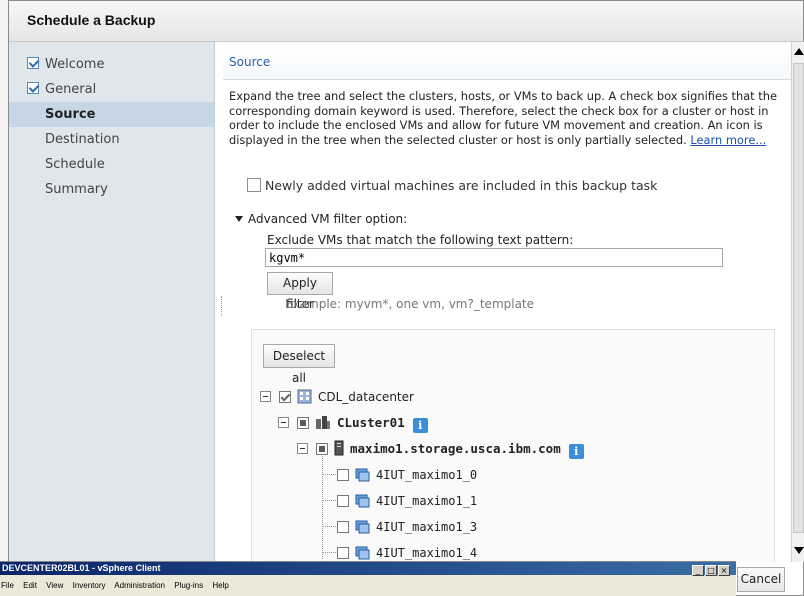  I want to click on cluster-checkbox, so click(303, 423).